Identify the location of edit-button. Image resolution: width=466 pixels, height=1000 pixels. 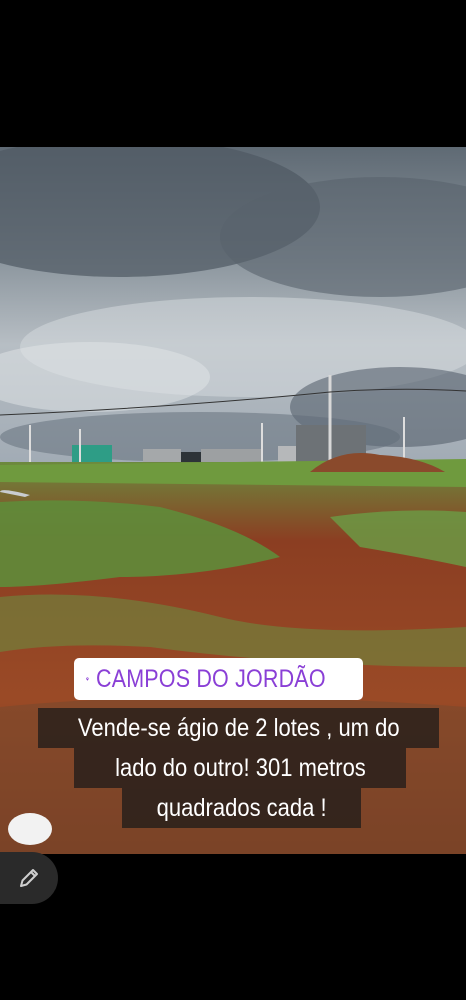
(29, 878).